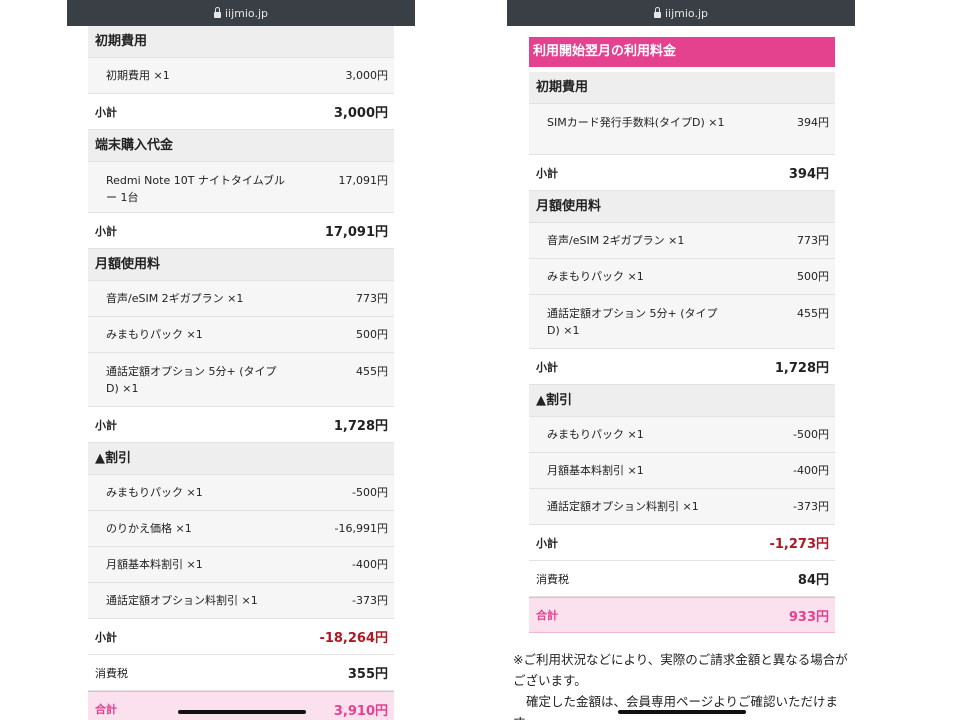 This screenshot has width=966, height=720. What do you see at coordinates (138, 75) in the screenshot?
I see `item-label: 初期費用 ×1` at bounding box center [138, 75].